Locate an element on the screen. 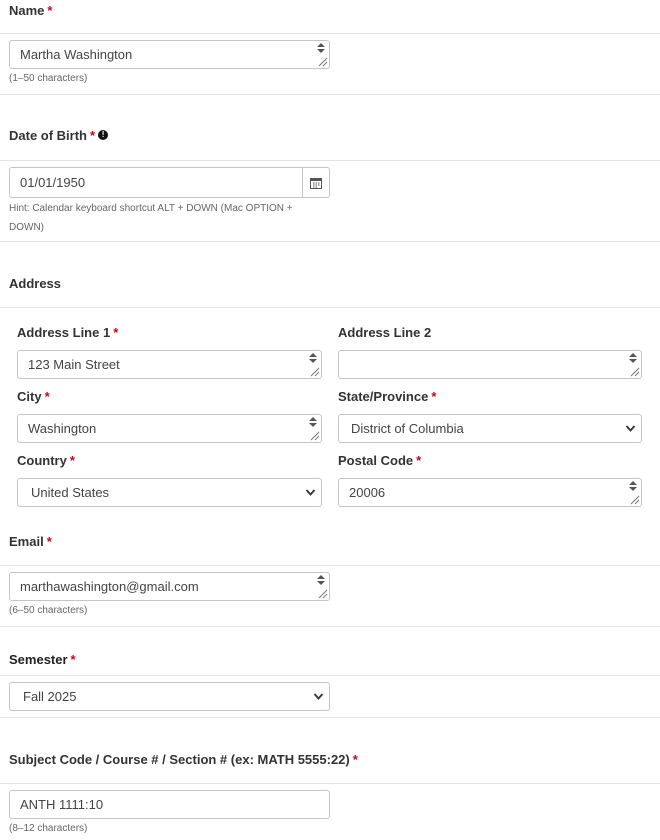 Image resolution: width=660 pixels, height=840 pixels. email-value: marthawashington@gmail.com is located at coordinates (109, 586).